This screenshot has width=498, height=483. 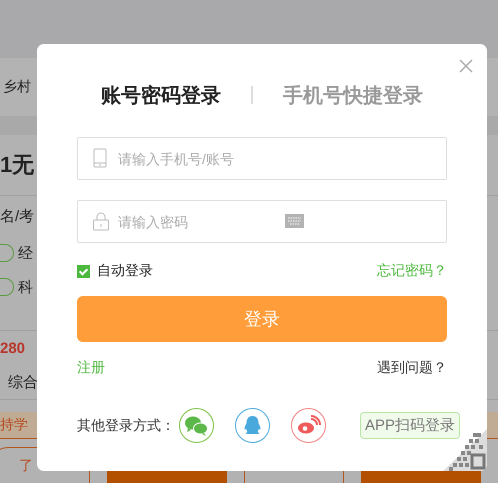 What do you see at coordinates (466, 66) in the screenshot?
I see `close-icon` at bounding box center [466, 66].